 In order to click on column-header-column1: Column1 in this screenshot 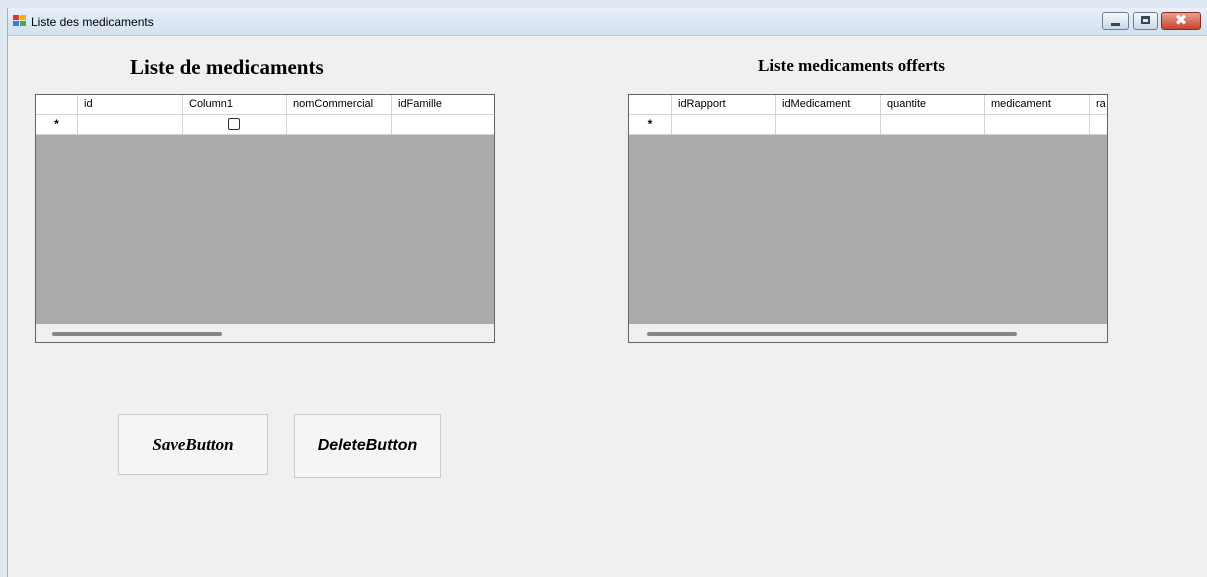, I will do `click(235, 104)`.